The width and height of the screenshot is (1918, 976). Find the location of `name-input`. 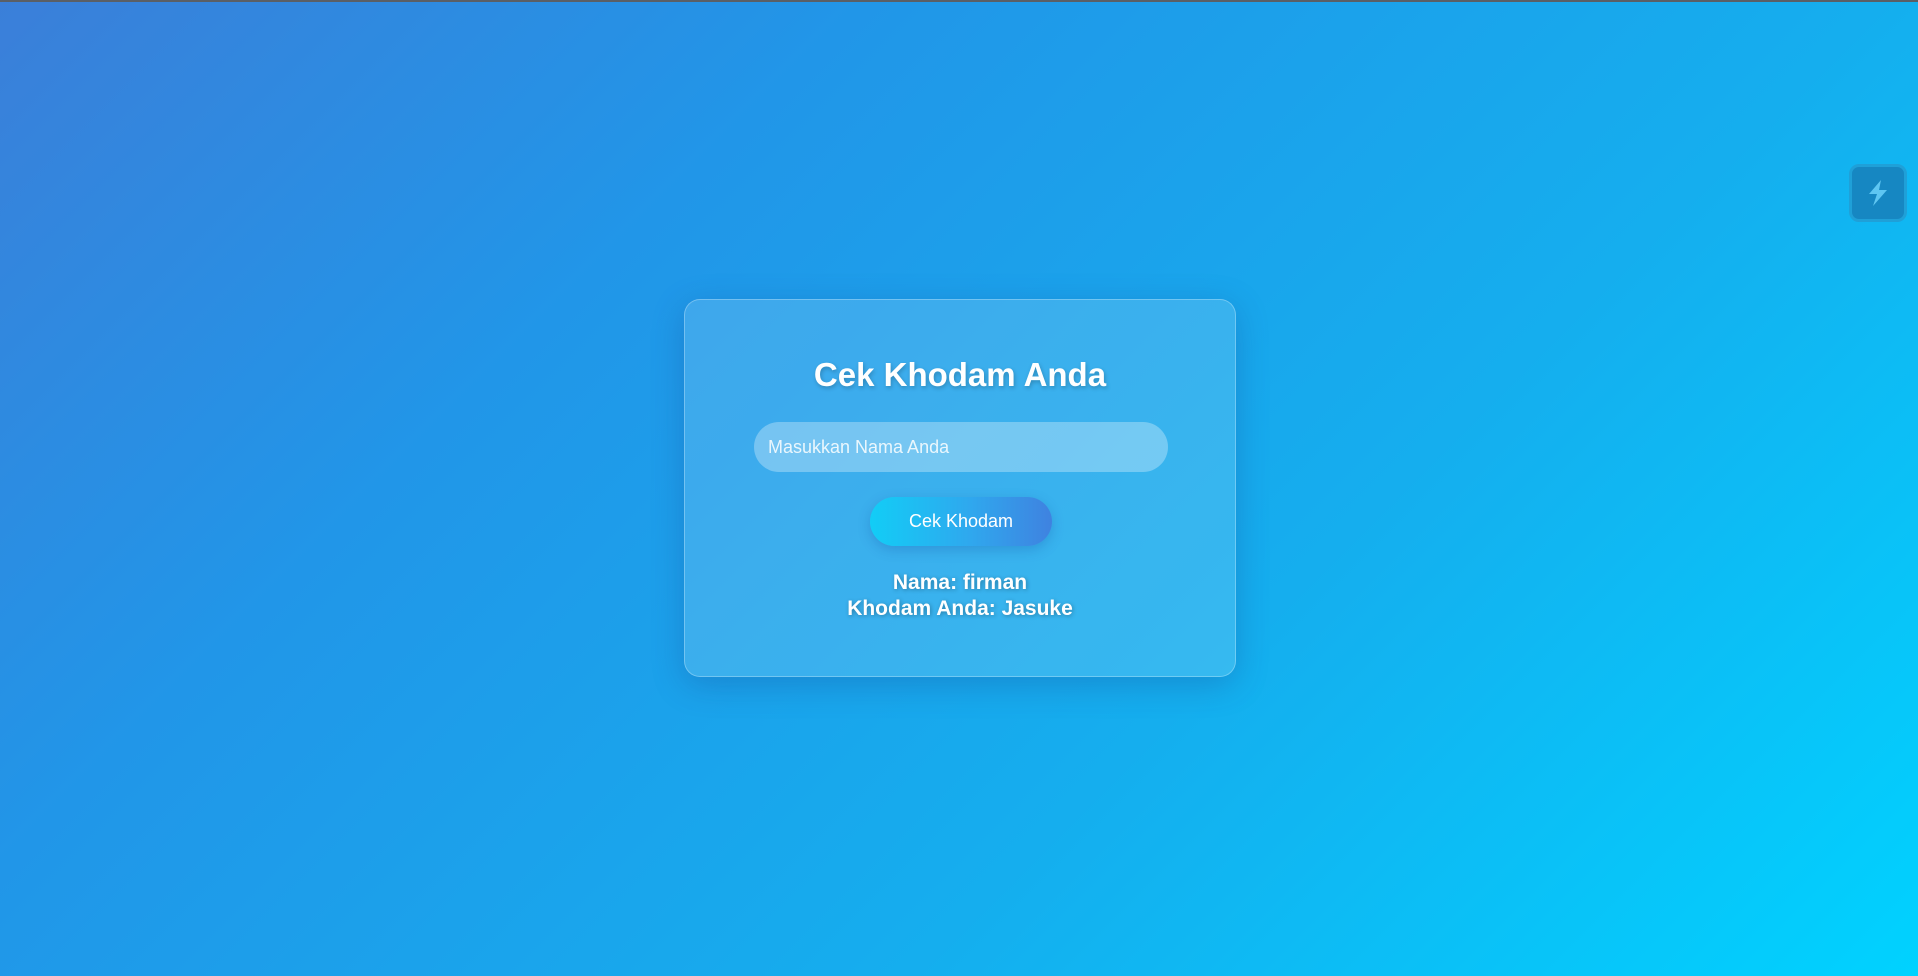

name-input is located at coordinates (961, 447).